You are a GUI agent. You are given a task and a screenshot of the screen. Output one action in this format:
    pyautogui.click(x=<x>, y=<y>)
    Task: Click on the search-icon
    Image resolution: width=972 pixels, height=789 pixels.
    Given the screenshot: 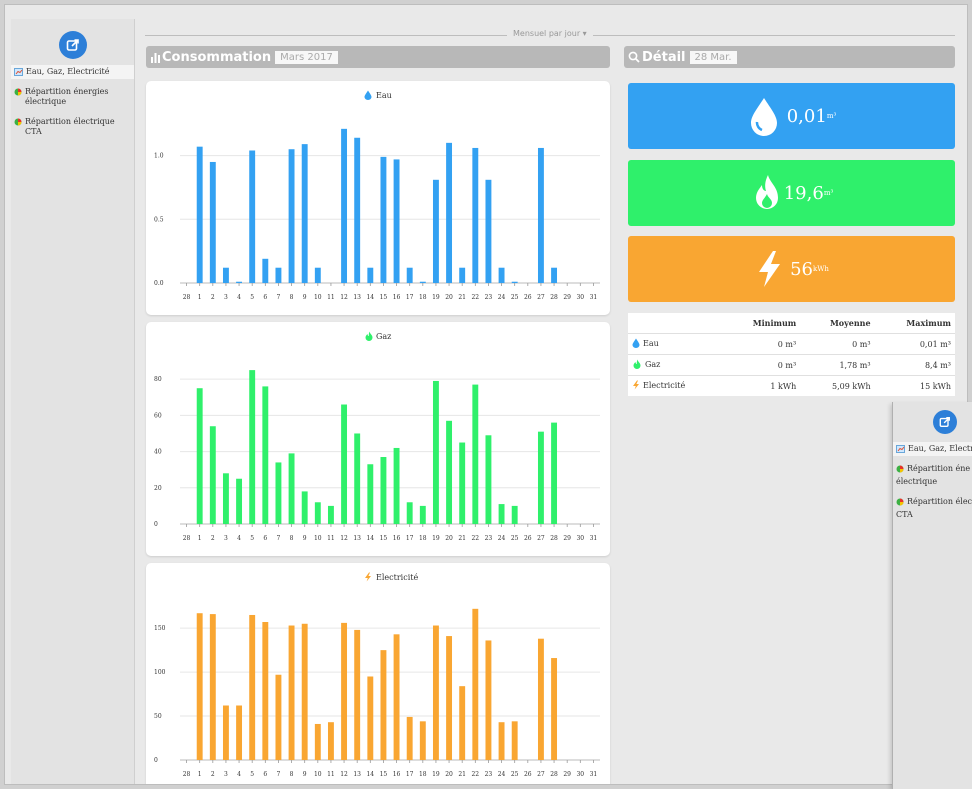 What is the action you would take?
    pyautogui.click(x=634, y=57)
    